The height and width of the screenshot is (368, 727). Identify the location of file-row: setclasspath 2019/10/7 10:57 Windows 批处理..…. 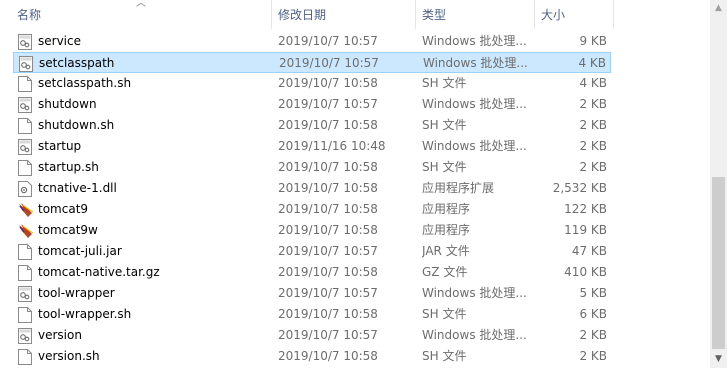
(312, 62).